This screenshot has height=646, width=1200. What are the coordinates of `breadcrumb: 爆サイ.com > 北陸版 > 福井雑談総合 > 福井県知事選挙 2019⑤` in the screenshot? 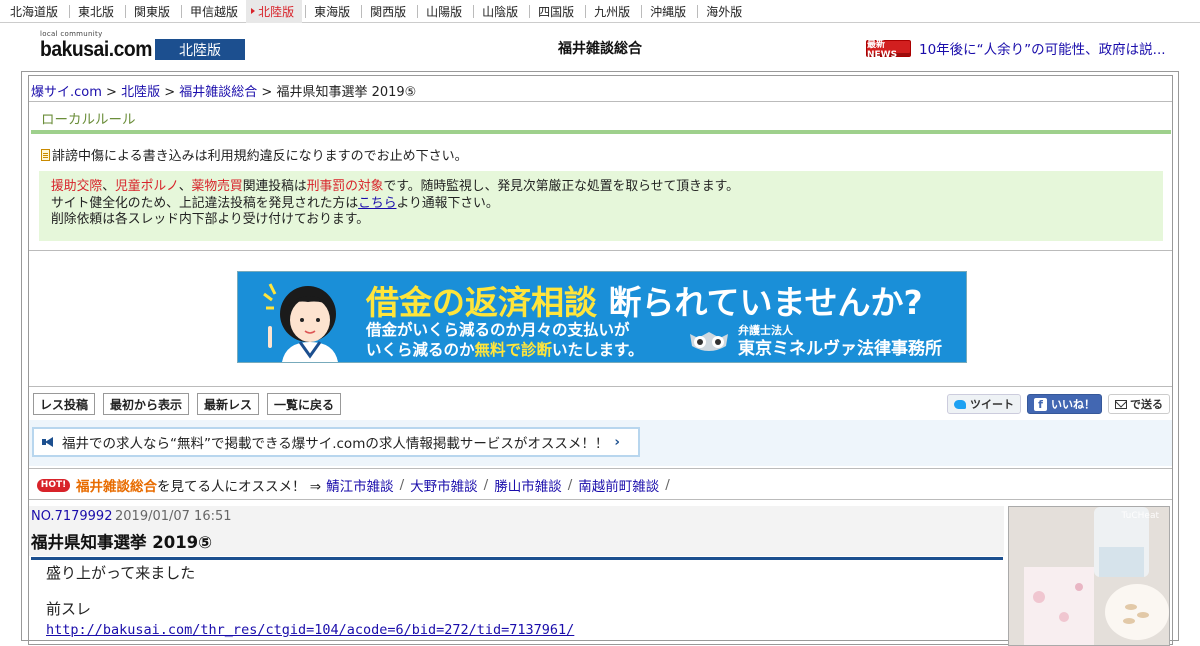 It's located at (223, 90).